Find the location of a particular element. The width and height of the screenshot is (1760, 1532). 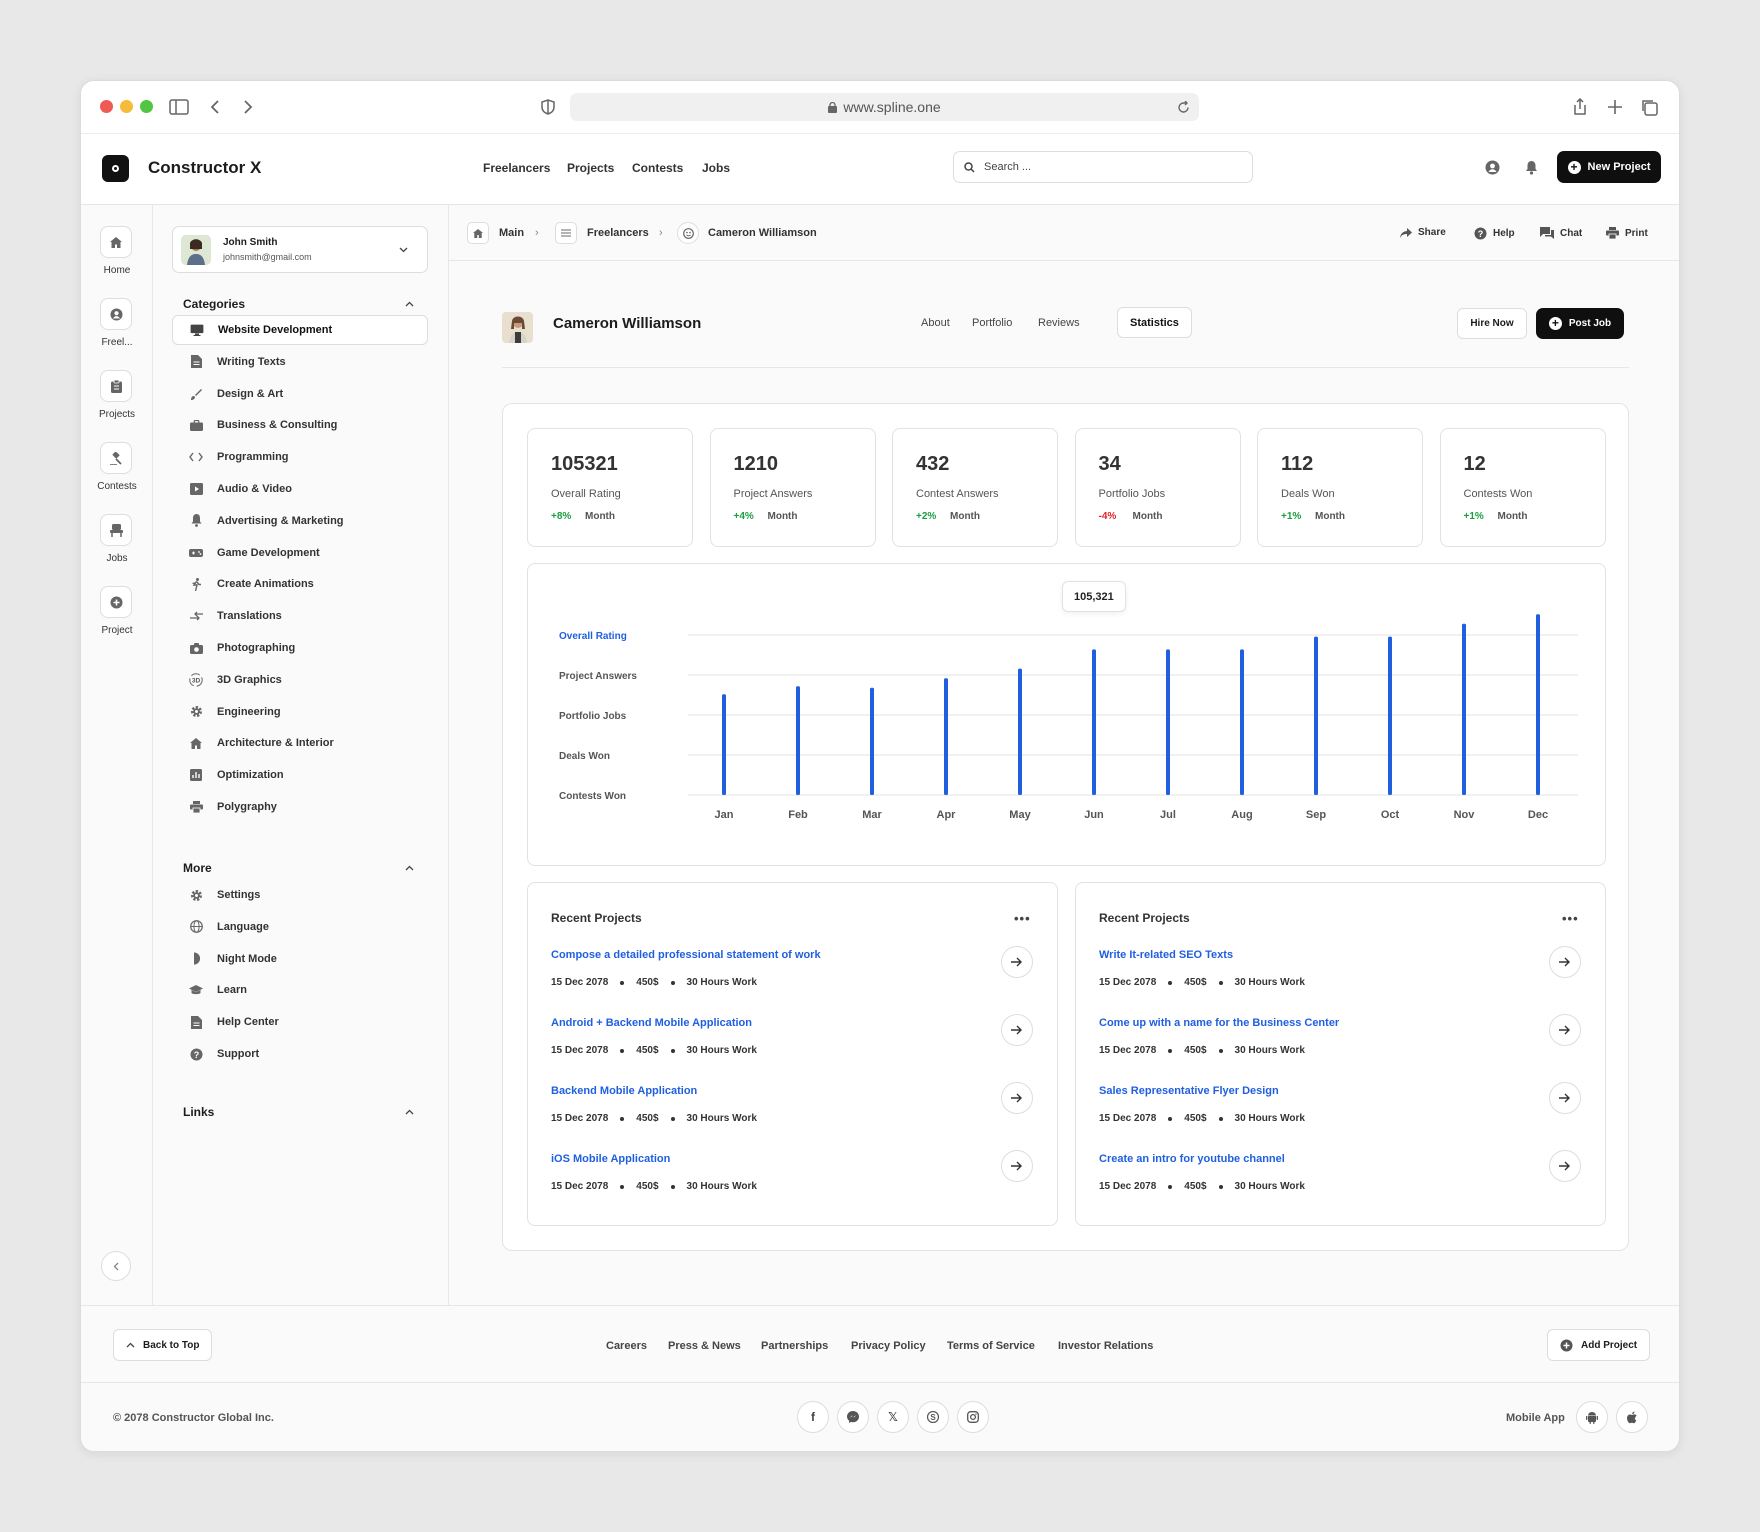

footer-link-careers: Careers is located at coordinates (626, 1346).